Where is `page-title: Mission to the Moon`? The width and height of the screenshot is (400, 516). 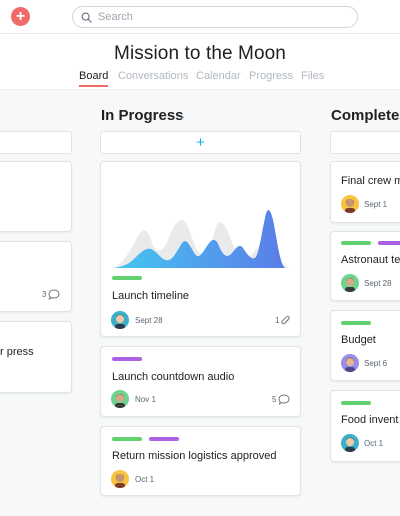
page-title: Mission to the Moon is located at coordinates (200, 53).